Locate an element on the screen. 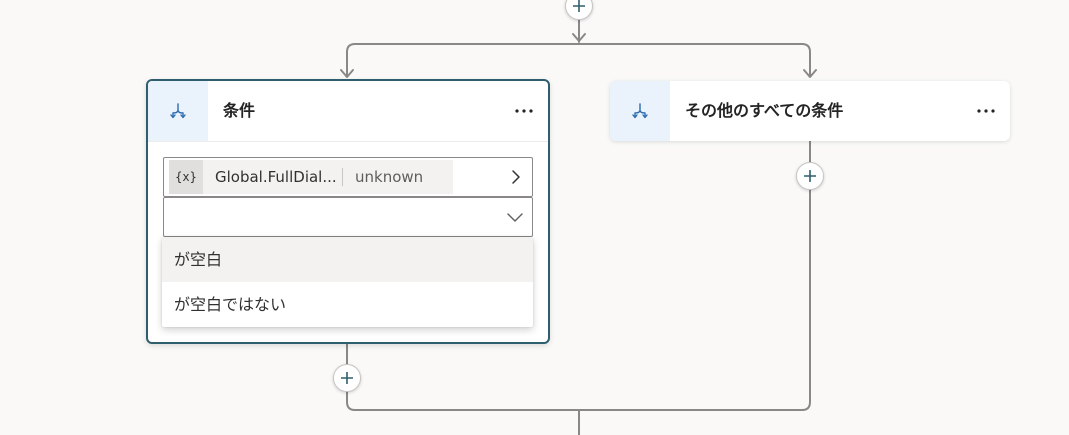 This screenshot has width=1069, height=435. condition-variable-selector: {x} Global.FullDial... unknown is located at coordinates (348, 177).